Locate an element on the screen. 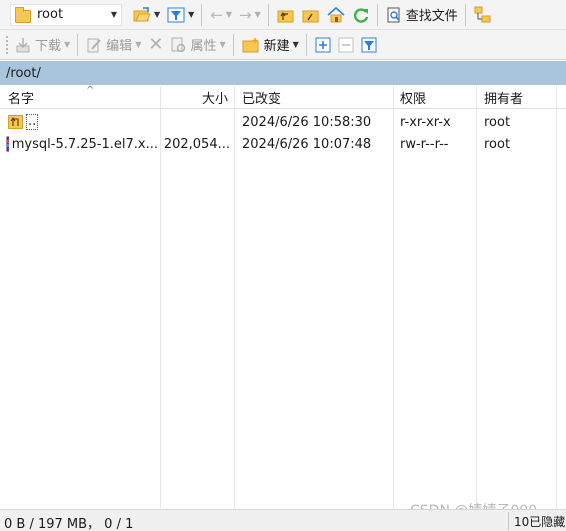 This screenshot has height=531, width=566. forward-button: → ▼ is located at coordinates (250, 15).